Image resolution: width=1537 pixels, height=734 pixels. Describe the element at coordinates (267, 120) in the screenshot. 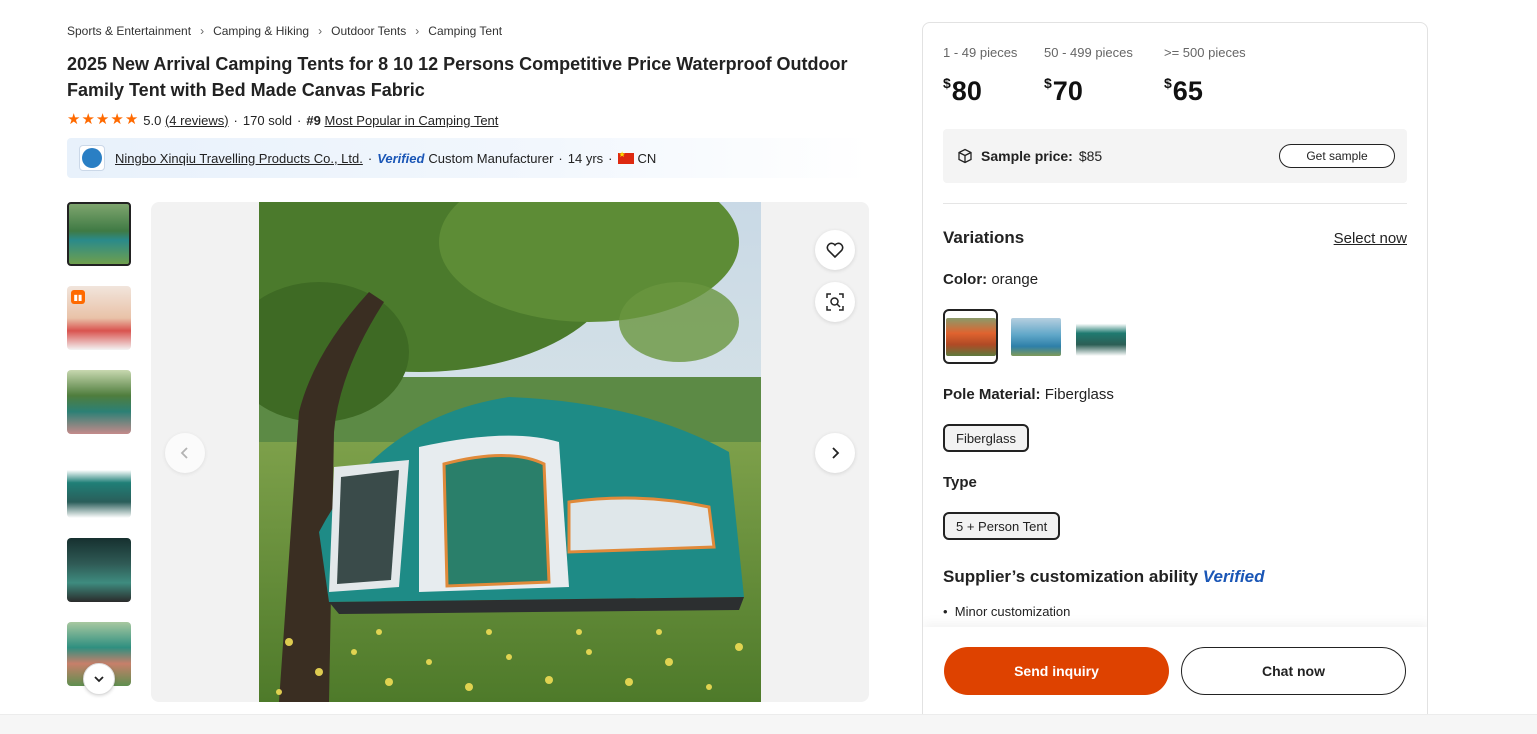

I see `sold-count: 170 sold` at that location.